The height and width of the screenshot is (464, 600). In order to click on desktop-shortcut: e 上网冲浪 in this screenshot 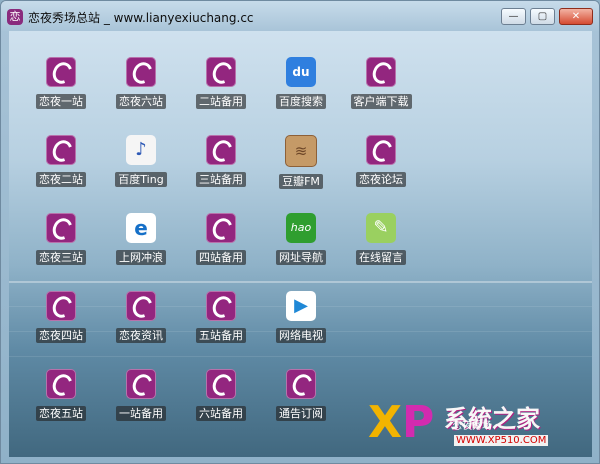, I will do `click(141, 242)`.